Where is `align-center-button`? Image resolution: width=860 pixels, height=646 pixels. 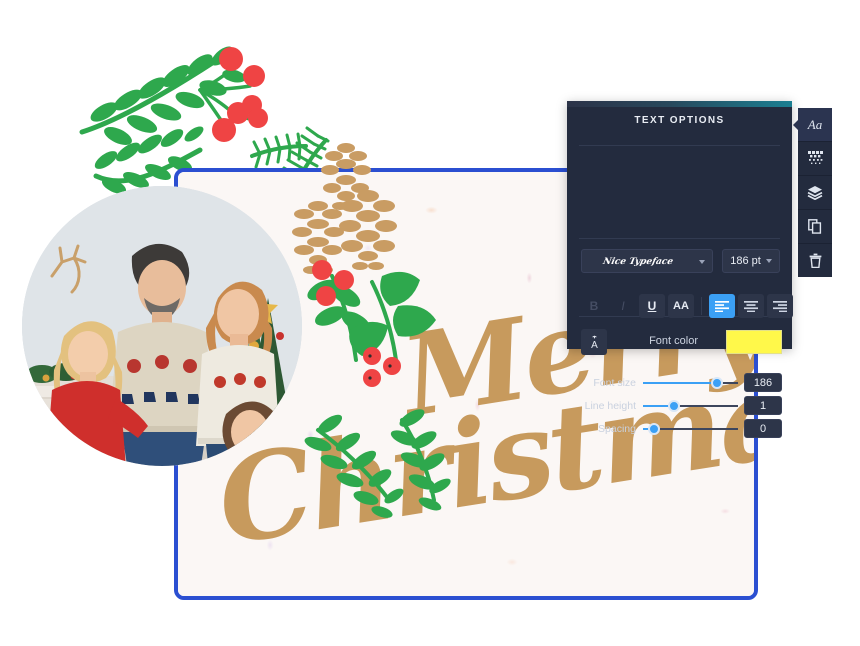
align-center-button is located at coordinates (751, 306).